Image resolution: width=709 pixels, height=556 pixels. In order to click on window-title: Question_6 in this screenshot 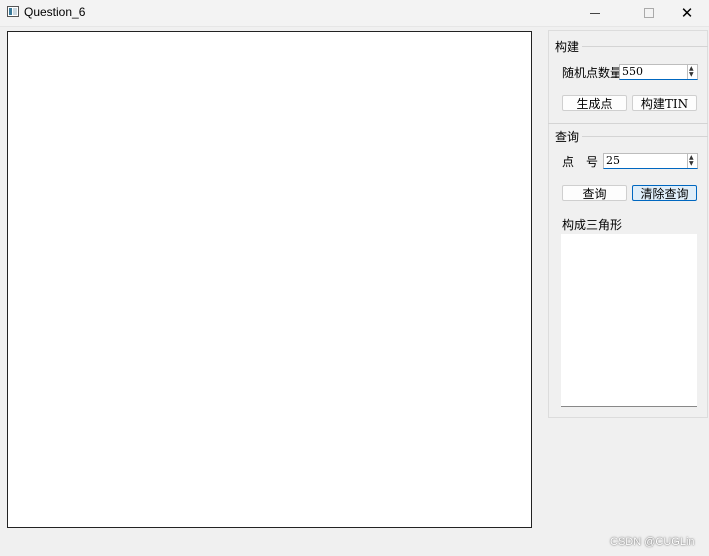, I will do `click(55, 12)`.